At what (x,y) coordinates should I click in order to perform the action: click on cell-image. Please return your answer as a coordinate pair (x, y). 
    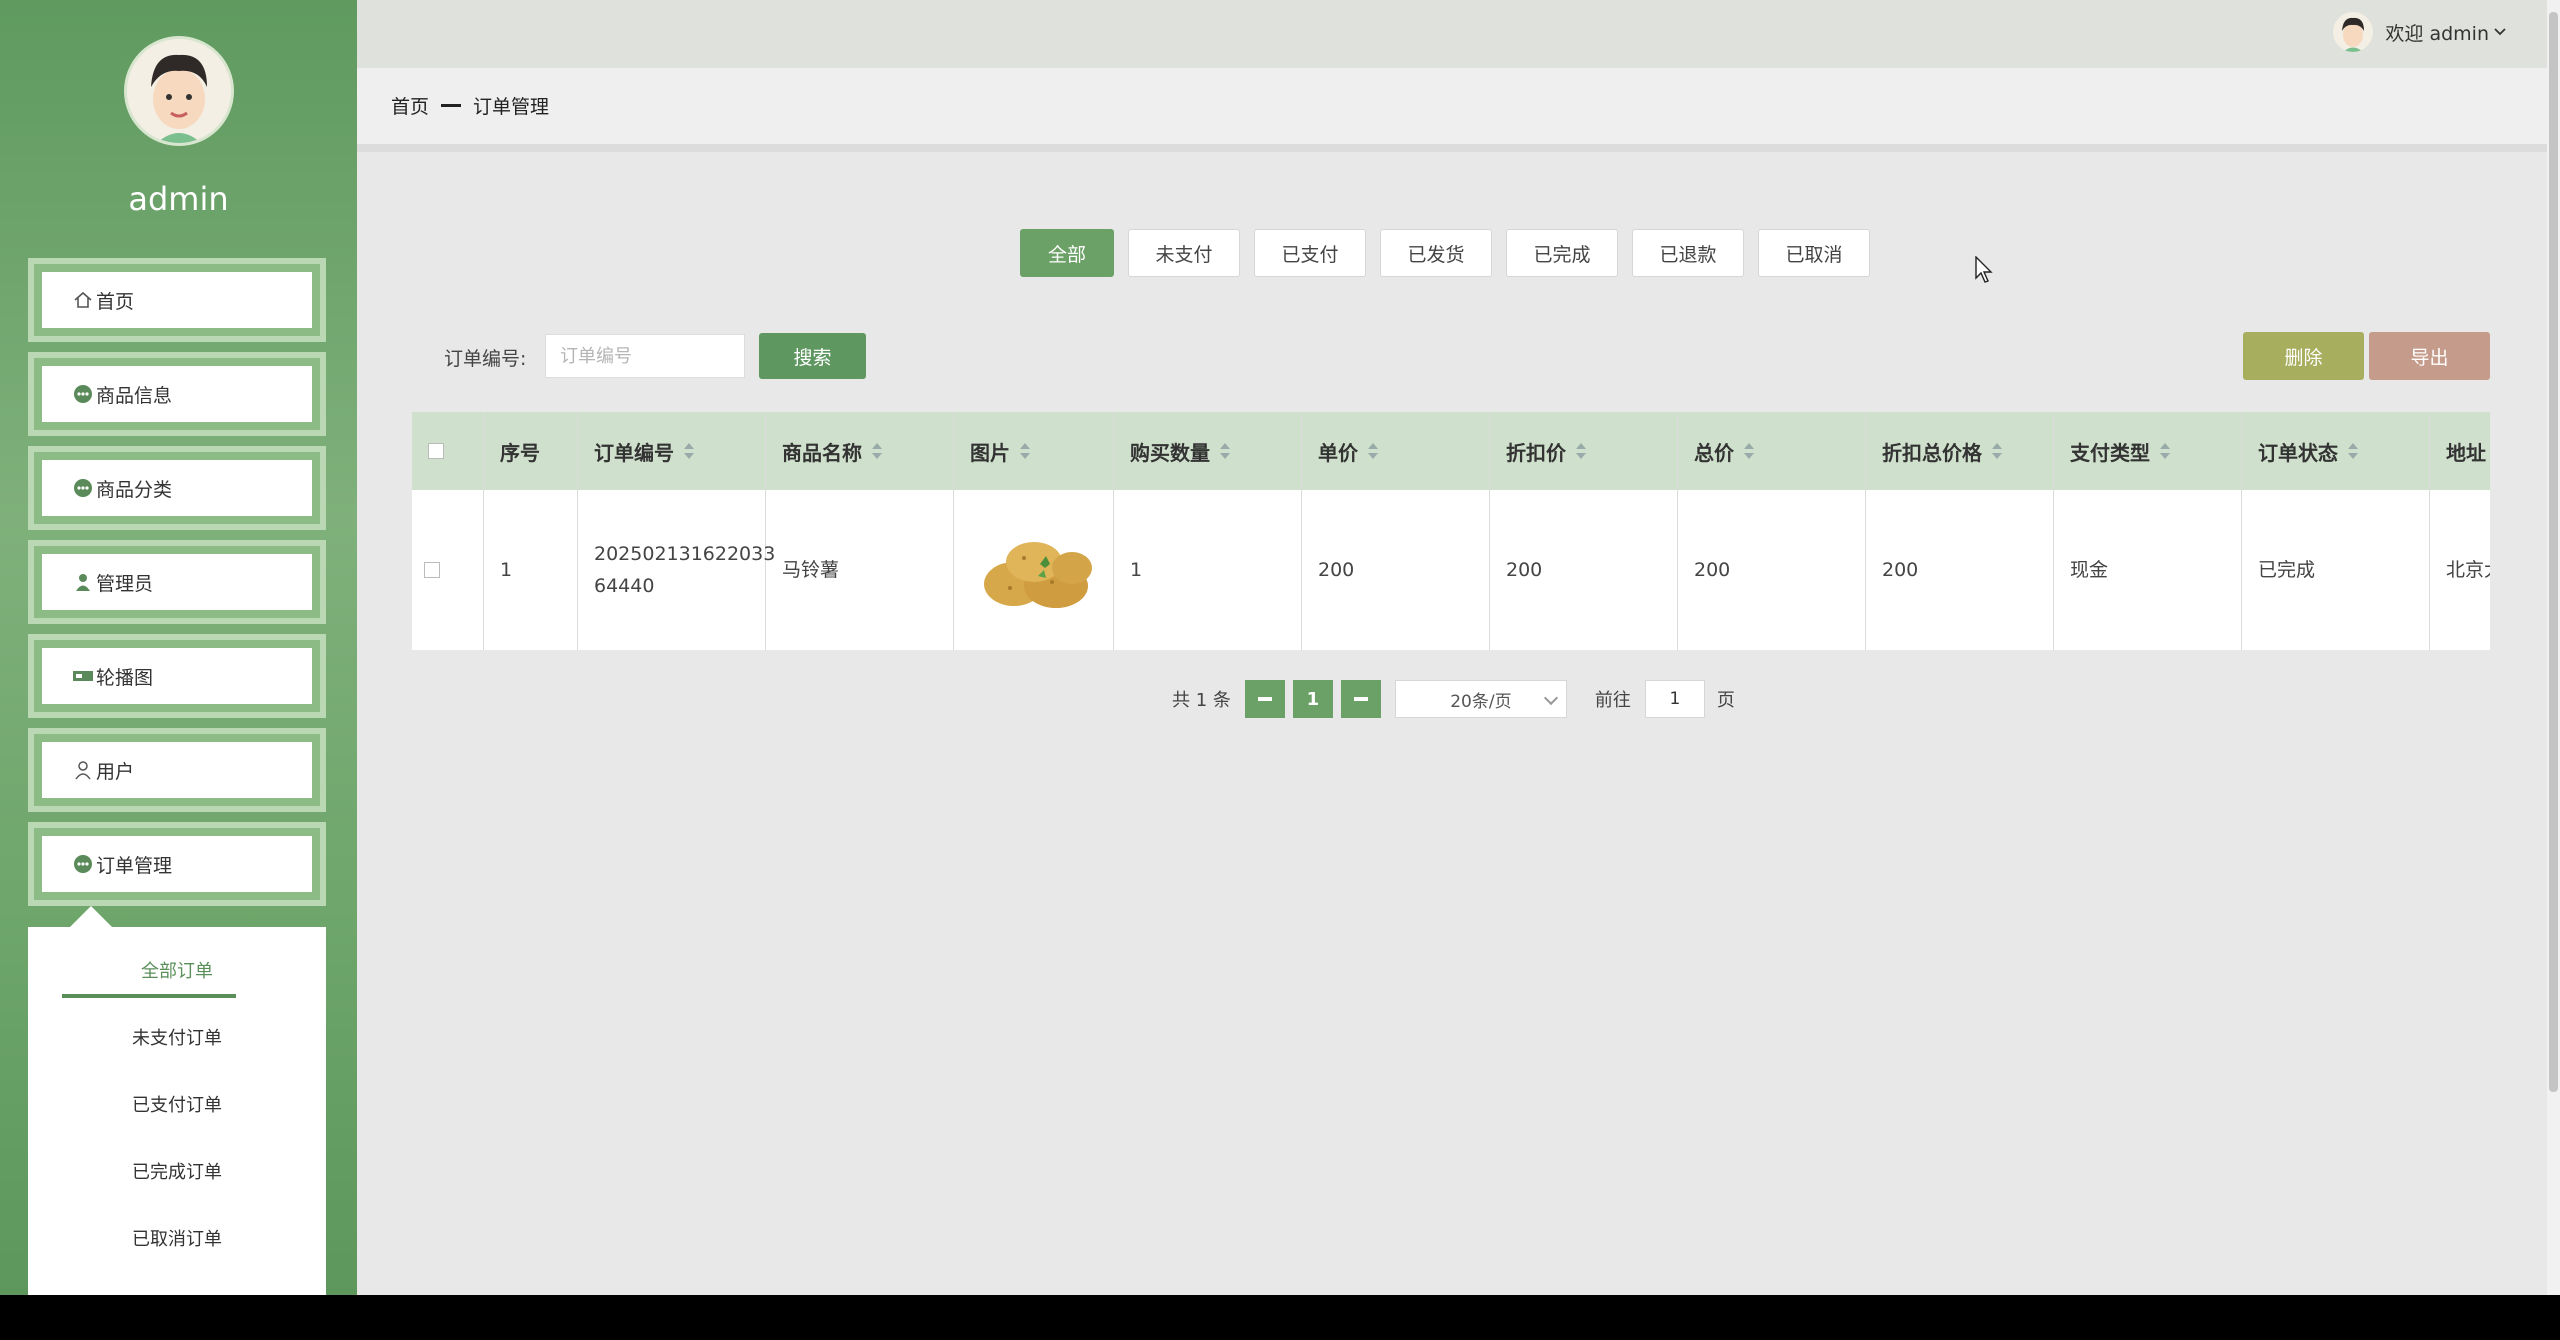
    Looking at the image, I should click on (1034, 570).